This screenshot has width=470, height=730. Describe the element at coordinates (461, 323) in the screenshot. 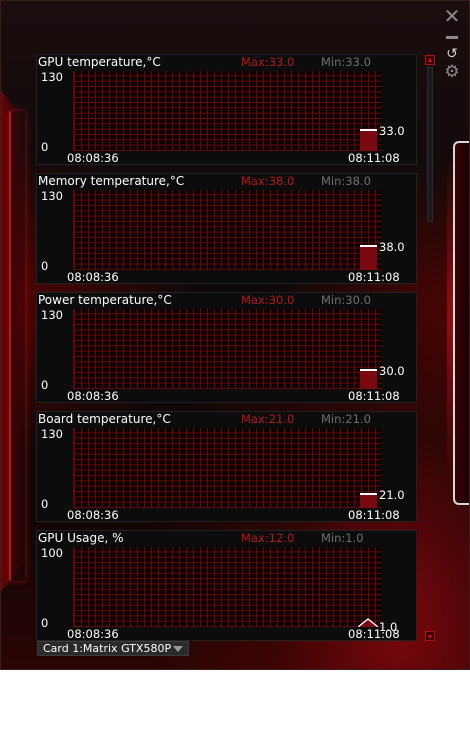

I see `frame-right-edge` at that location.